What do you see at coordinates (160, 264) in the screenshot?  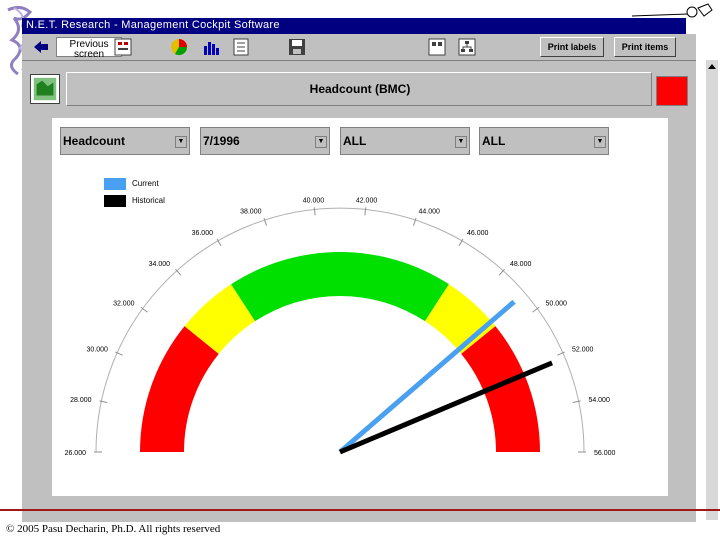 I see `gauge-tick-label: 34.000` at bounding box center [160, 264].